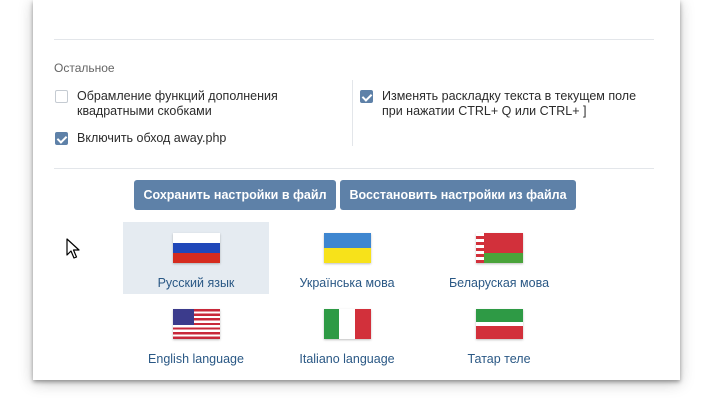  What do you see at coordinates (354, 39) in the screenshot?
I see `top-divider` at bounding box center [354, 39].